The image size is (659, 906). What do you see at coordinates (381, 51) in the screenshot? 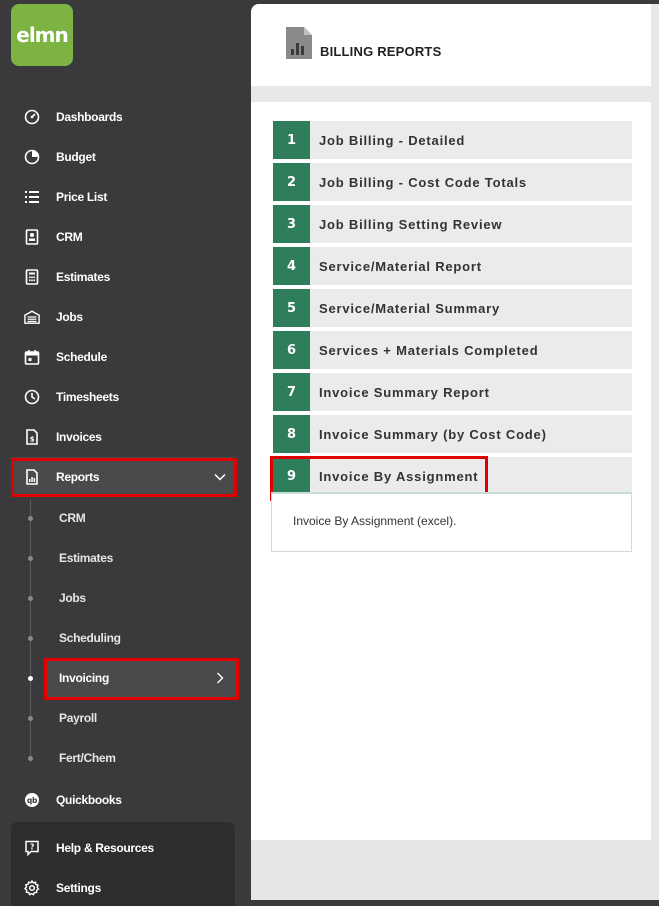
I see `page-title: BILLING REPORTS` at bounding box center [381, 51].